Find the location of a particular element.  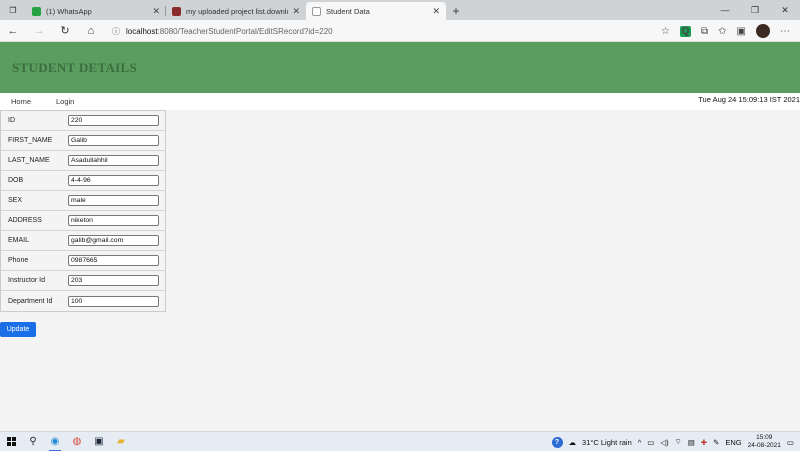

form-row-first-name: FIRST_NAME is located at coordinates (83, 141).